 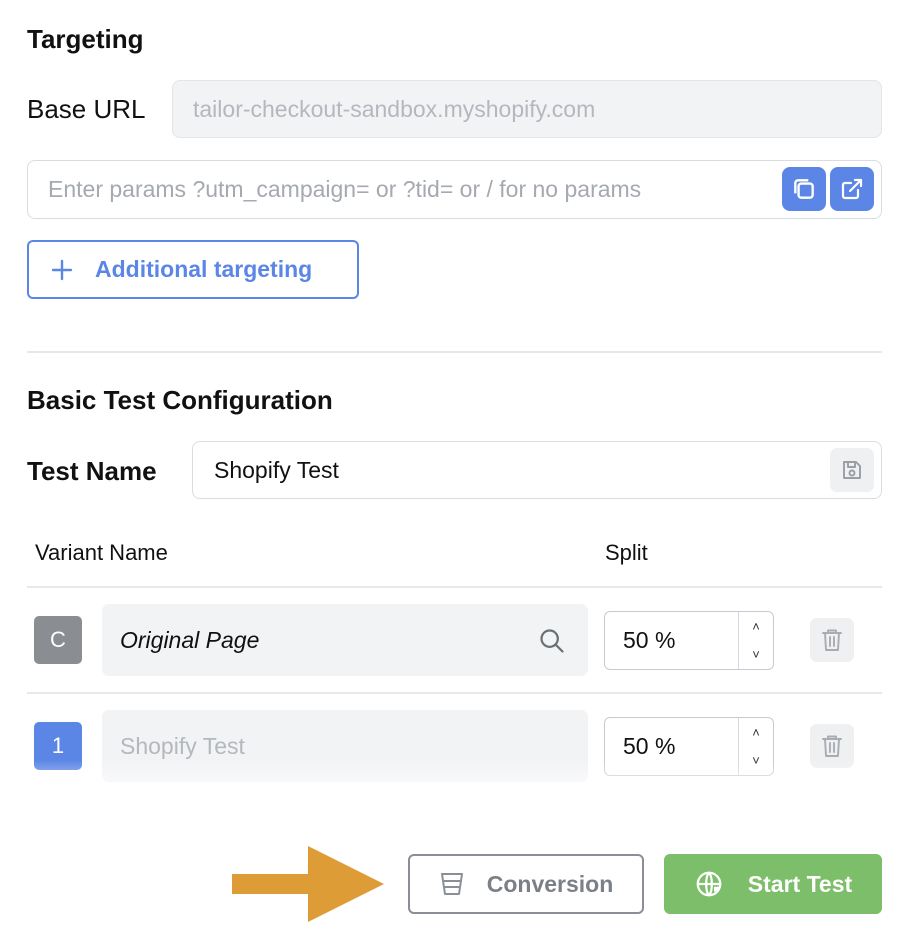 What do you see at coordinates (92, 471) in the screenshot?
I see `test-name-label: Test Name` at bounding box center [92, 471].